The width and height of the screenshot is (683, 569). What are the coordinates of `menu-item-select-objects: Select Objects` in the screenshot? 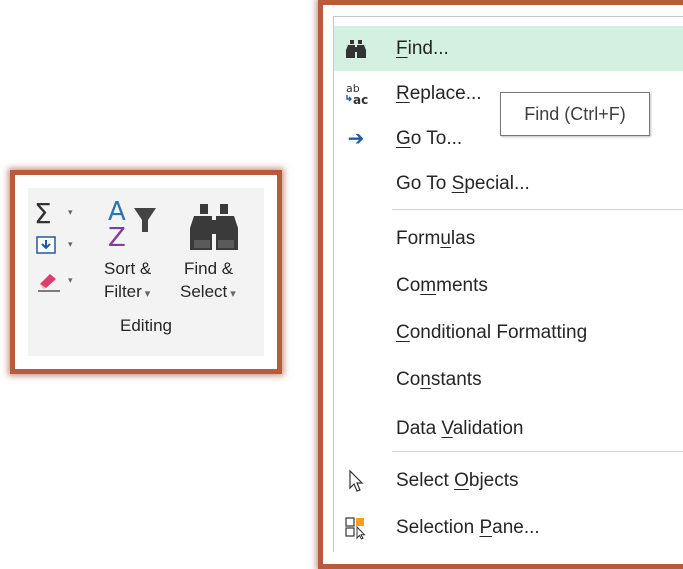 It's located at (508, 480).